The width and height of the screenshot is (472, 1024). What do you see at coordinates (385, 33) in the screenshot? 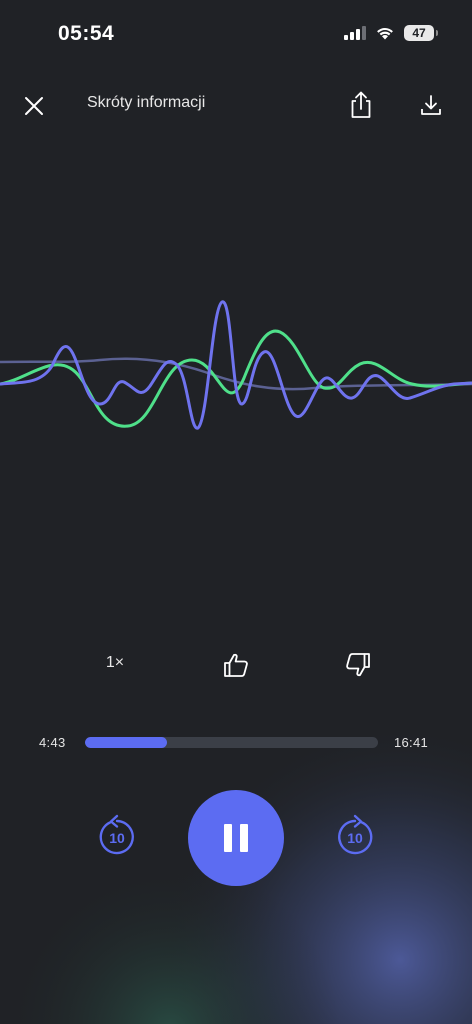
I see `wifi-icon` at bounding box center [385, 33].